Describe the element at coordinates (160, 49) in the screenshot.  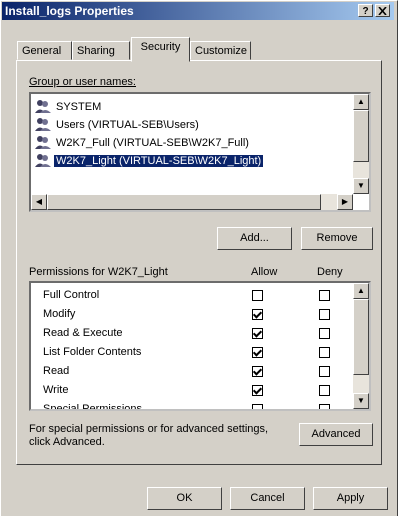
I see `tab-security: Security` at that location.